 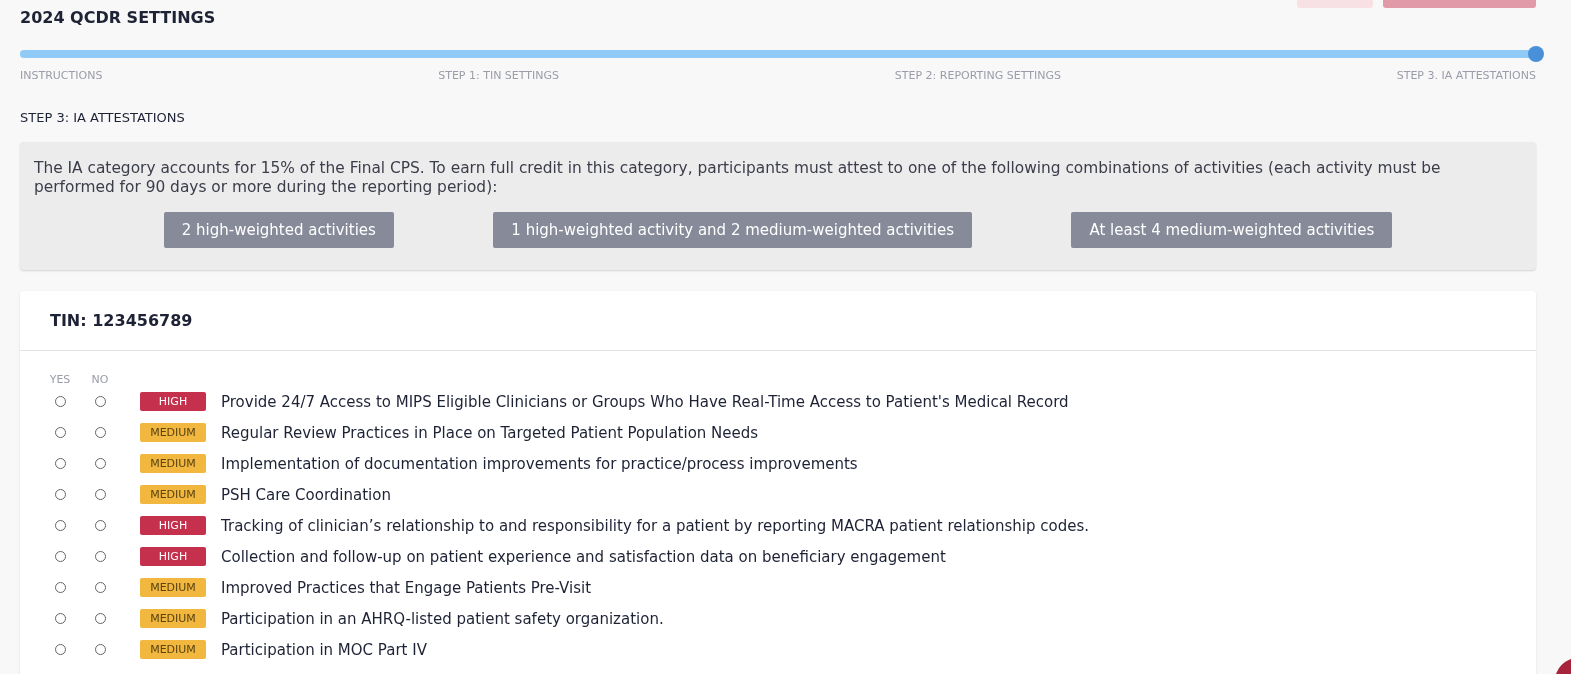 What do you see at coordinates (738, 178) in the screenshot?
I see `info-text: The IA category accounts for 15% of the Final CPS. To earn full credit in this category, participants must attest to one of the following combinations of activities (each activity must be performed for 90 days or more during the reporting period):` at bounding box center [738, 178].